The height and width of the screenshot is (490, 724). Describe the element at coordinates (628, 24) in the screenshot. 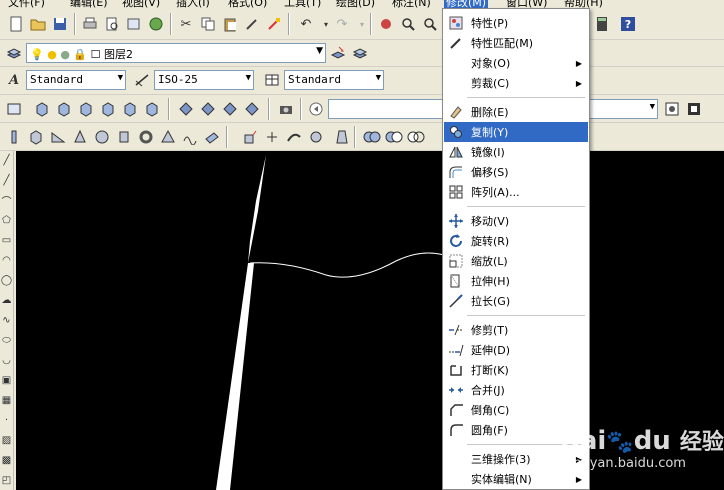

I see `help-icon: ?` at that location.